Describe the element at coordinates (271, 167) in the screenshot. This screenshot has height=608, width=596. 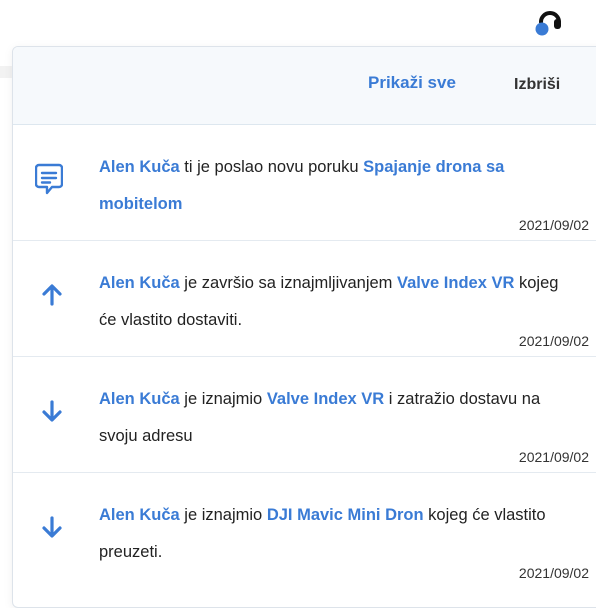
I see `notification-message: ti je poslao novu poruku` at that location.